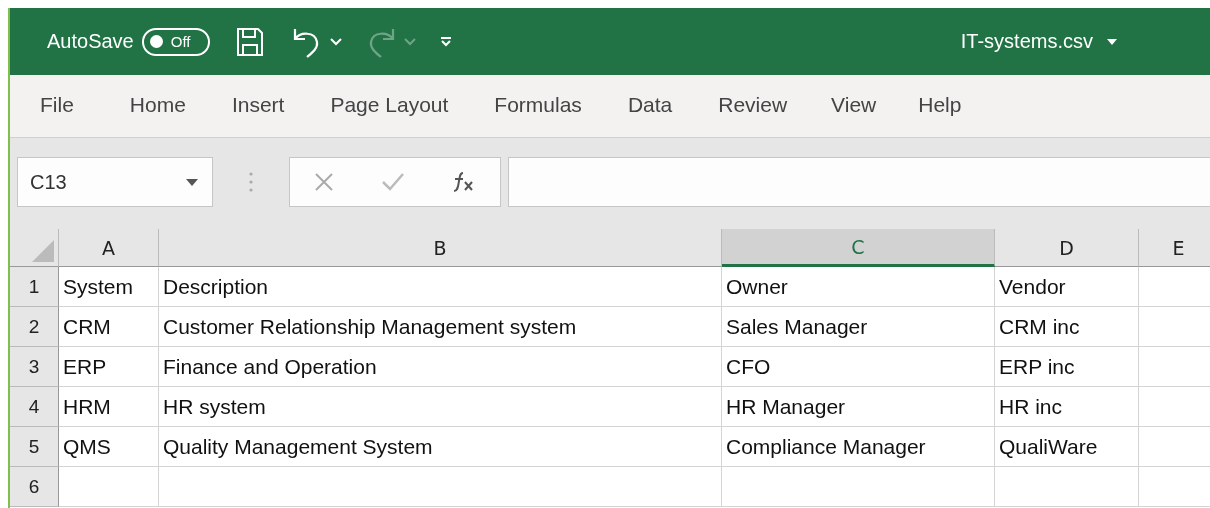 Image resolution: width=1210 pixels, height=508 pixels. Describe the element at coordinates (859, 182) in the screenshot. I see `formula-field` at that location.